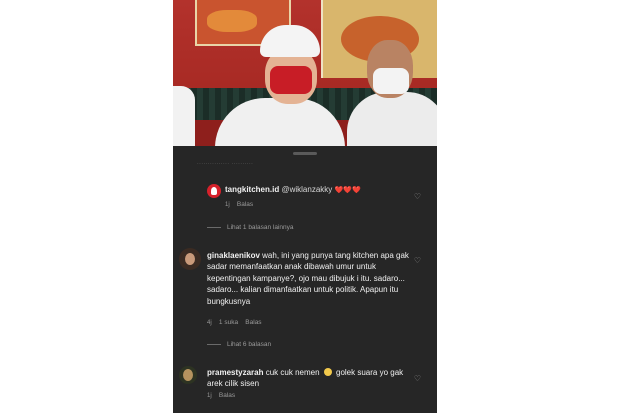 This screenshot has width=620, height=413. What do you see at coordinates (228, 322) in the screenshot?
I see `likes-count: 1 suka` at bounding box center [228, 322].